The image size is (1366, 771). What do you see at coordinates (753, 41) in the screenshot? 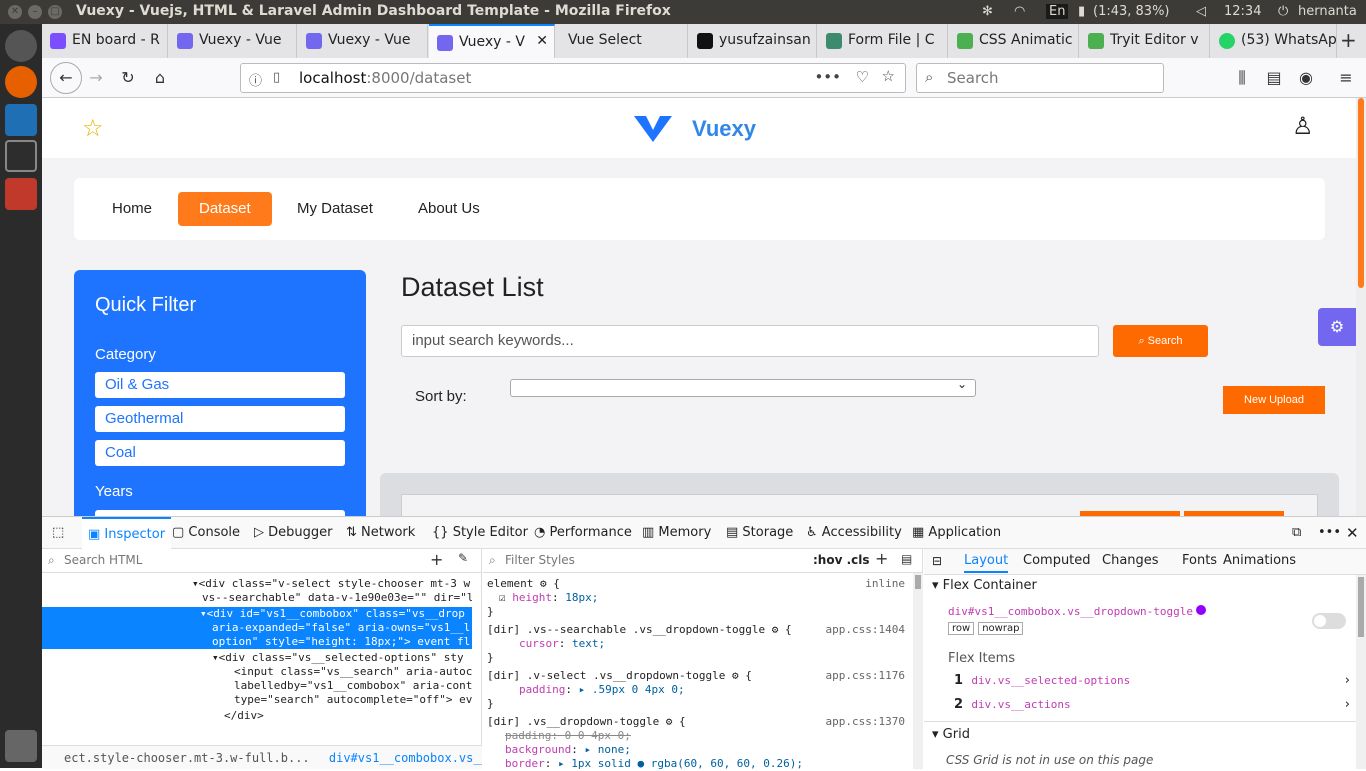
I see `tab-github: yusufzainsan` at bounding box center [753, 41].